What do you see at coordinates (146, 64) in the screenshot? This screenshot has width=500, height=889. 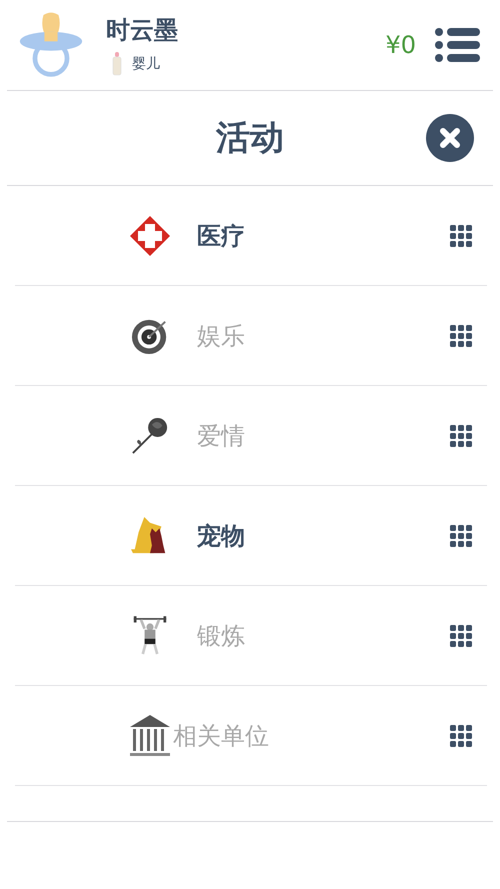 I see `life-stage: 婴儿` at bounding box center [146, 64].